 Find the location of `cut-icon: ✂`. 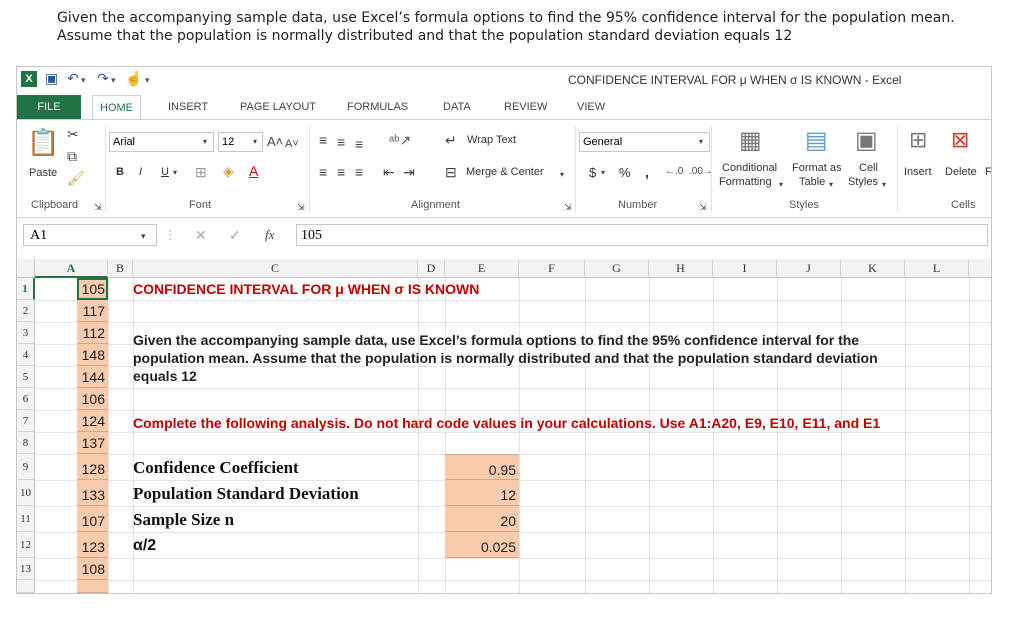

cut-icon: ✂ is located at coordinates (73, 134).